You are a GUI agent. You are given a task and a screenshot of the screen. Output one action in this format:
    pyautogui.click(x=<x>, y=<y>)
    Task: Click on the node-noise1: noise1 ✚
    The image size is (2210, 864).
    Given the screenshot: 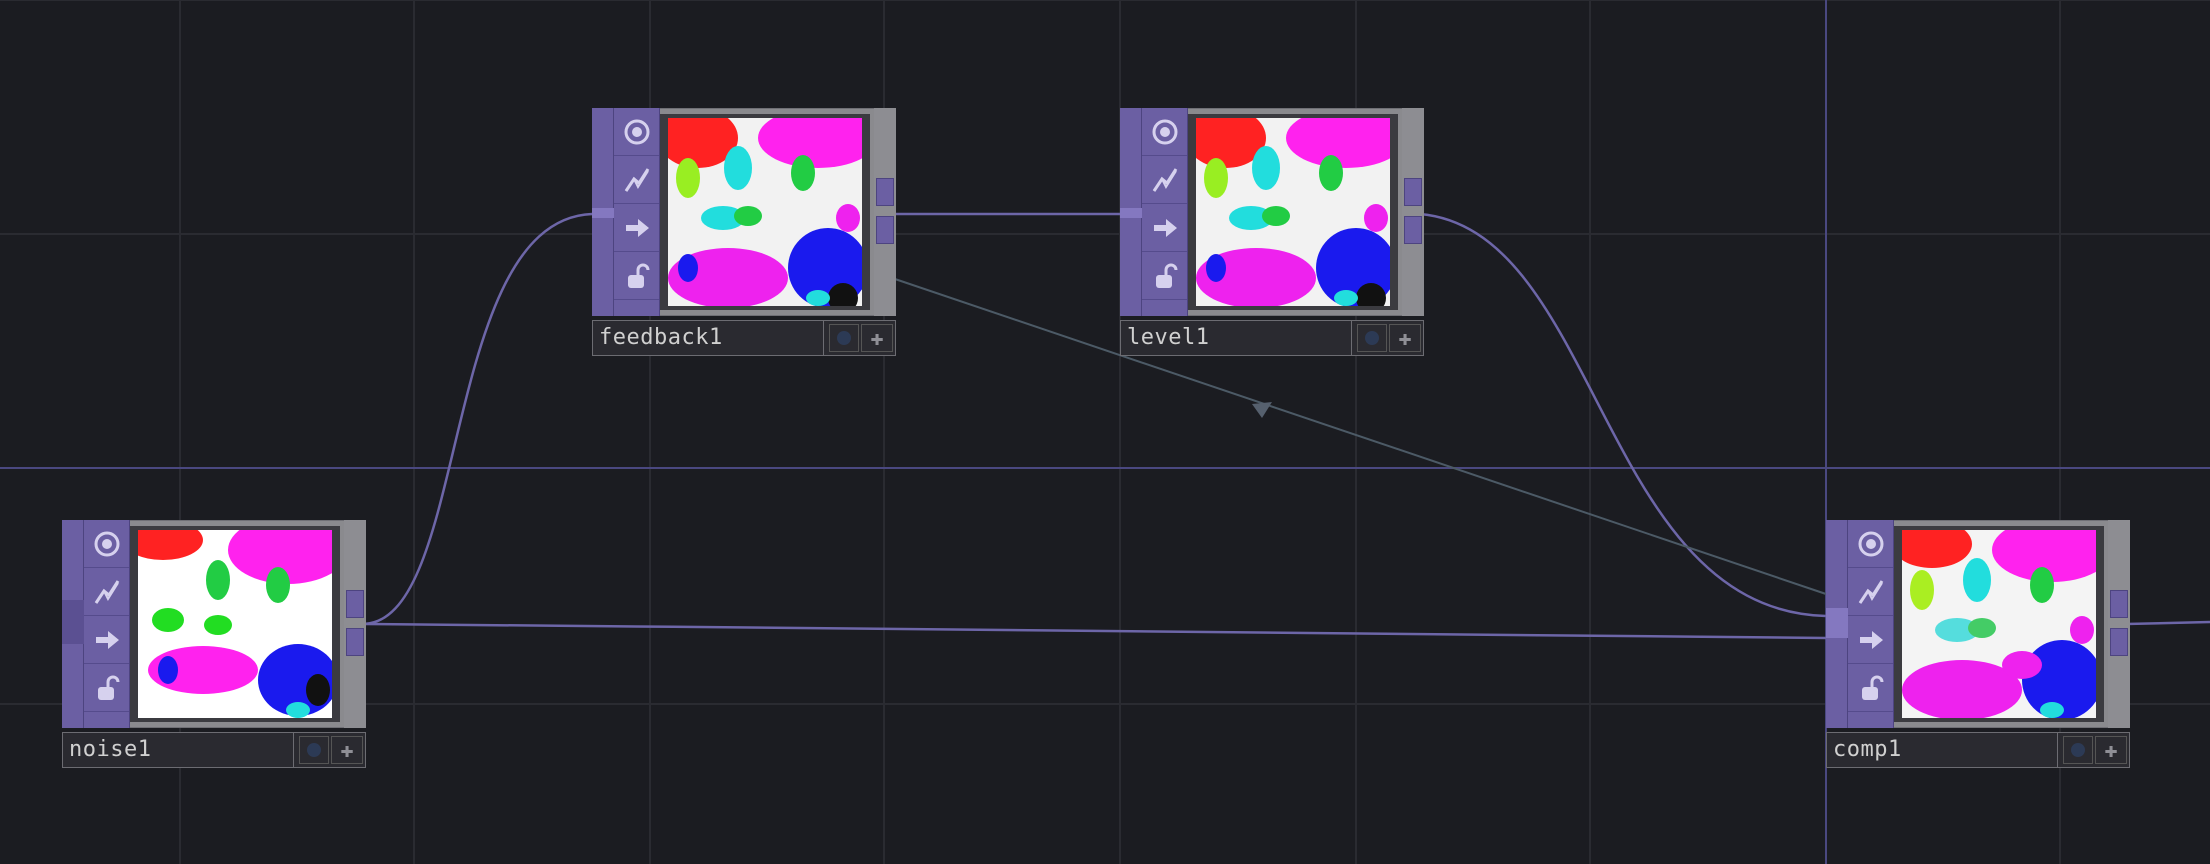 What is the action you would take?
    pyautogui.click(x=214, y=644)
    